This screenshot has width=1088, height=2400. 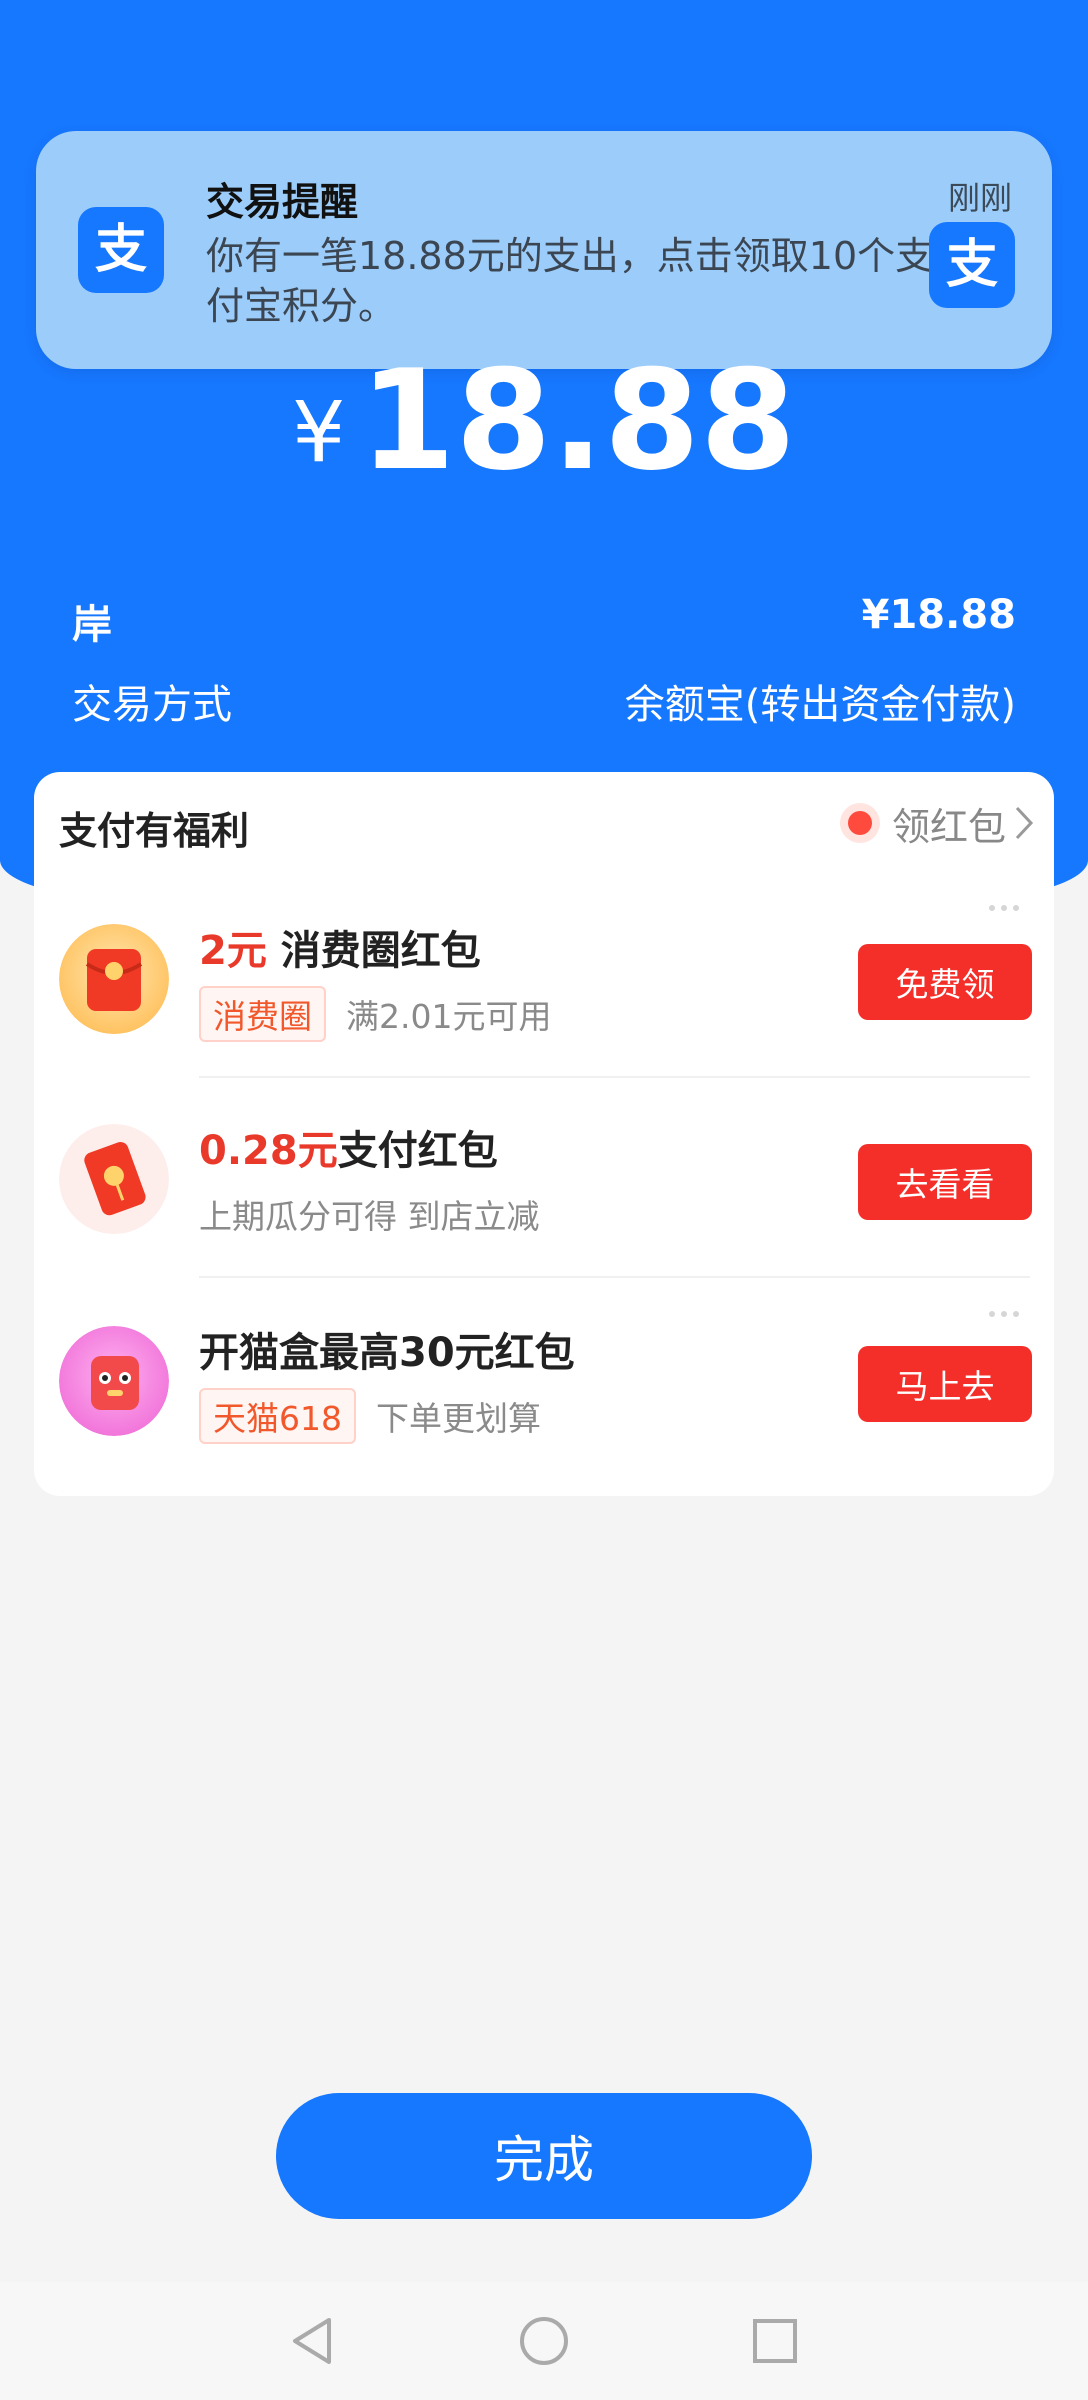 I want to click on go-see-button: 去看看, so click(x=945, y=1182).